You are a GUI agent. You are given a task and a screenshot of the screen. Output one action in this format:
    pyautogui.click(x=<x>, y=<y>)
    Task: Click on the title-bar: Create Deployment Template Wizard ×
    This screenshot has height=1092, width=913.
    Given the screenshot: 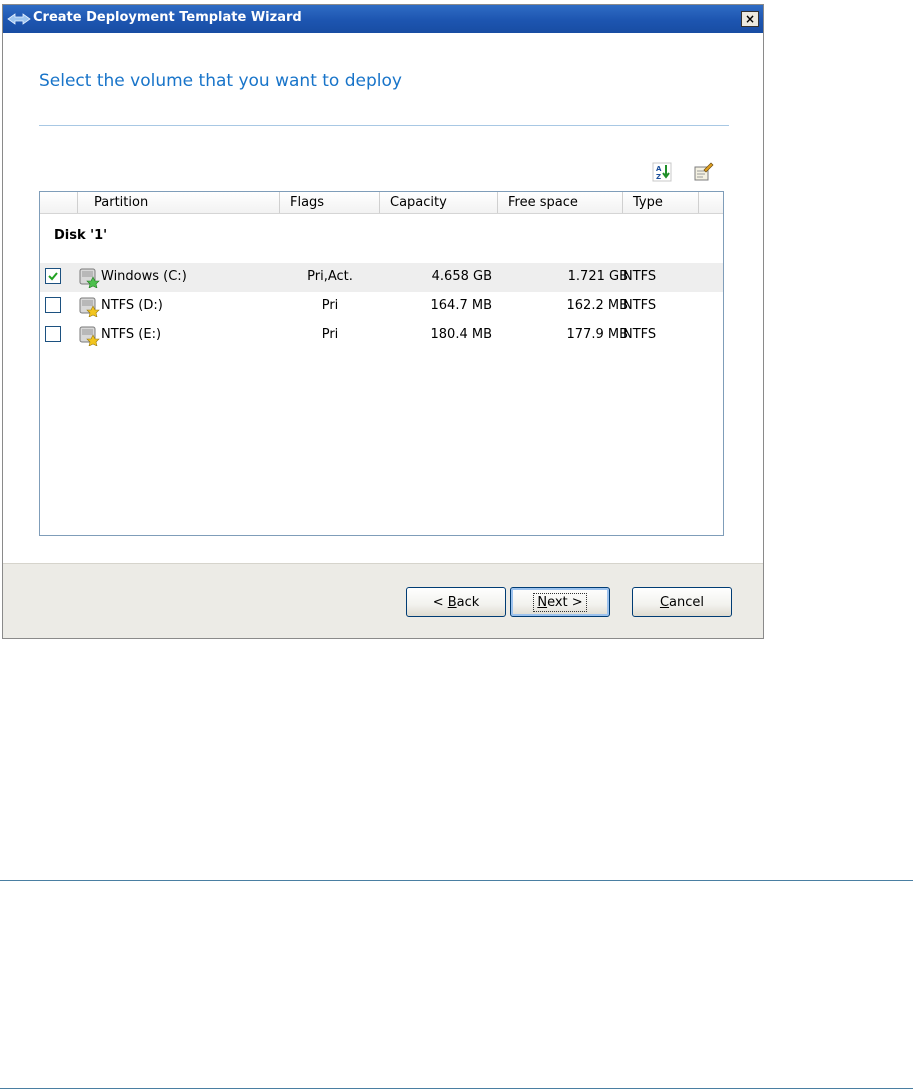 What is the action you would take?
    pyautogui.click(x=383, y=19)
    